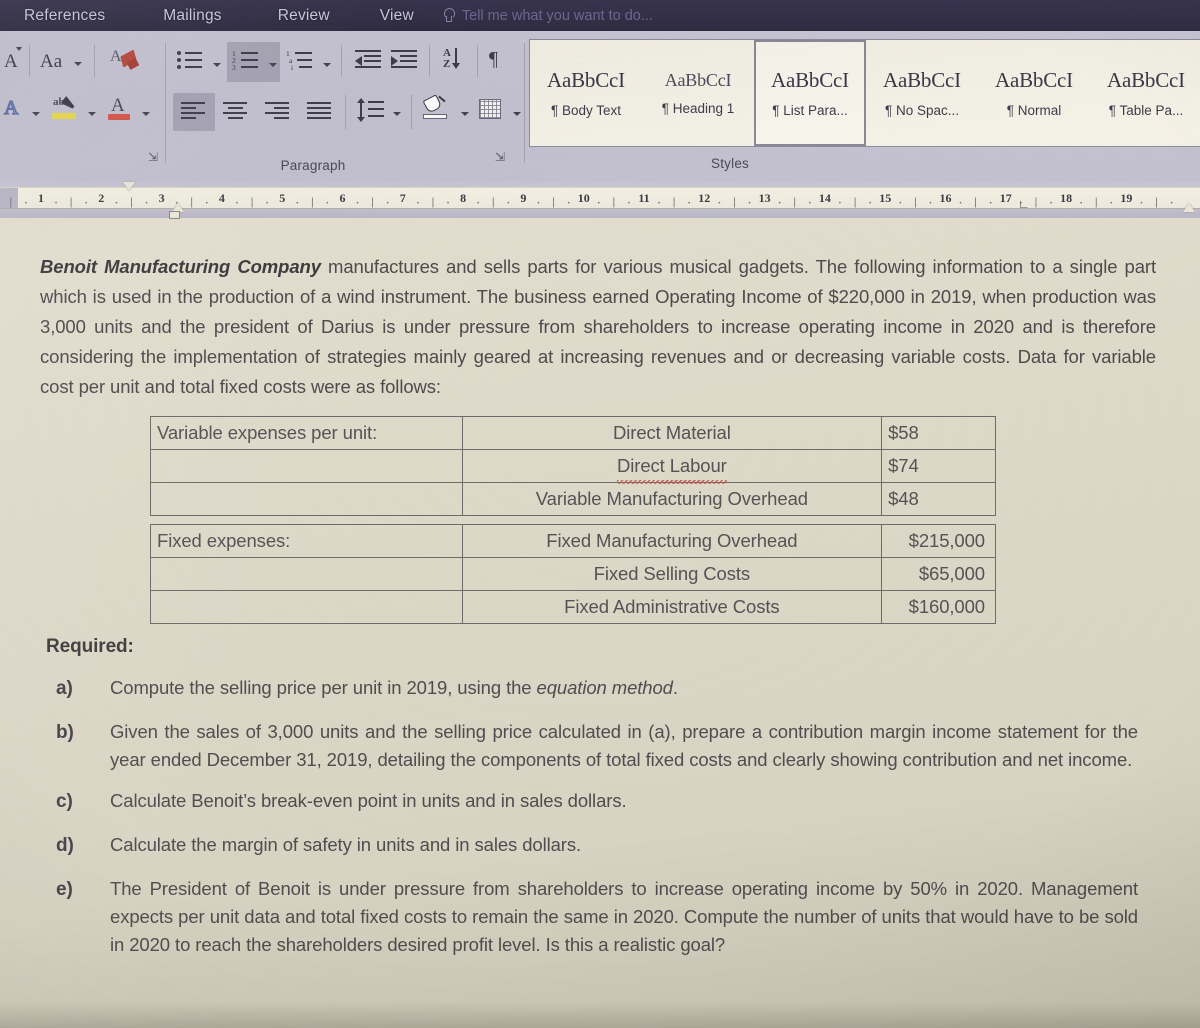 Image resolution: width=1200 pixels, height=1028 pixels. Describe the element at coordinates (493, 59) in the screenshot. I see `show-formatting-marks-icon: ¶` at that location.